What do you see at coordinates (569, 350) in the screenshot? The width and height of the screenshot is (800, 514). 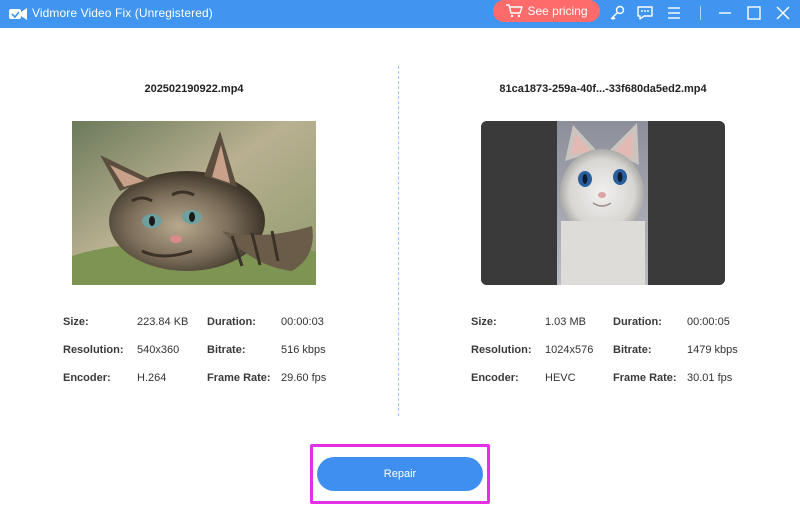 I see `resolution-value: 1024x576` at bounding box center [569, 350].